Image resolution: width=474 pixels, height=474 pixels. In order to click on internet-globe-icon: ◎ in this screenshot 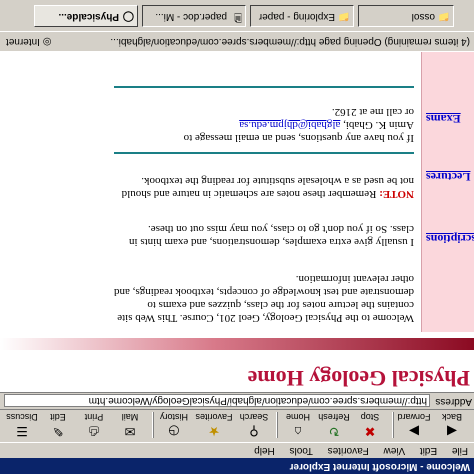, I will do `click(47, 41)`.